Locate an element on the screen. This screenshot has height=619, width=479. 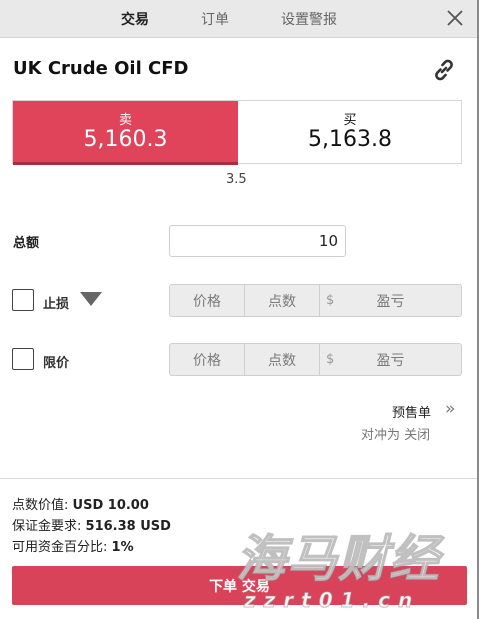
margin-row: 保证金要求: 516.38 USD is located at coordinates (91, 524).